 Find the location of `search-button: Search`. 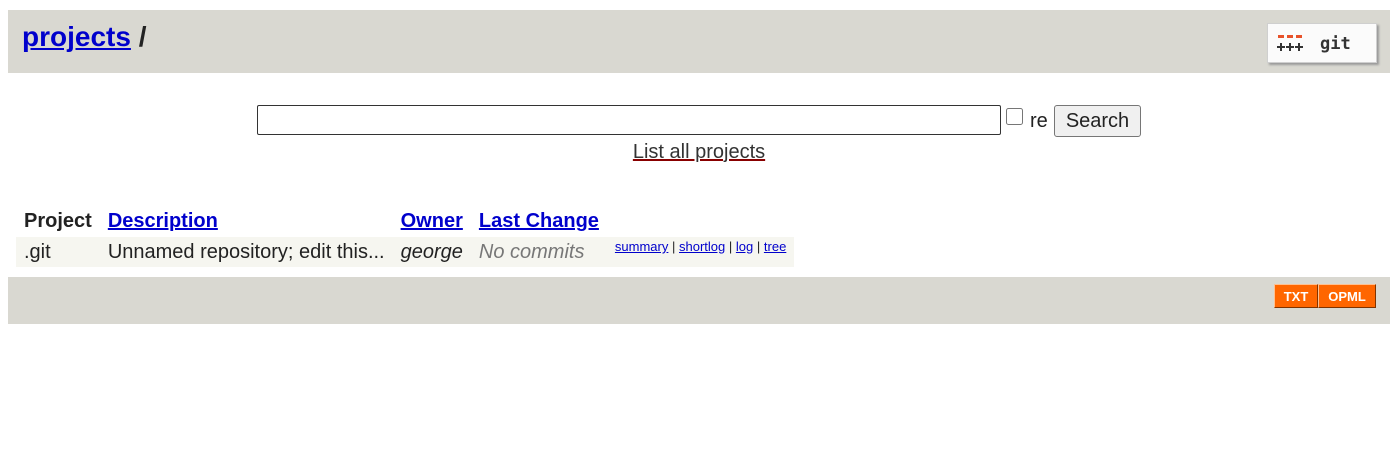

search-button: Search is located at coordinates (1097, 121).